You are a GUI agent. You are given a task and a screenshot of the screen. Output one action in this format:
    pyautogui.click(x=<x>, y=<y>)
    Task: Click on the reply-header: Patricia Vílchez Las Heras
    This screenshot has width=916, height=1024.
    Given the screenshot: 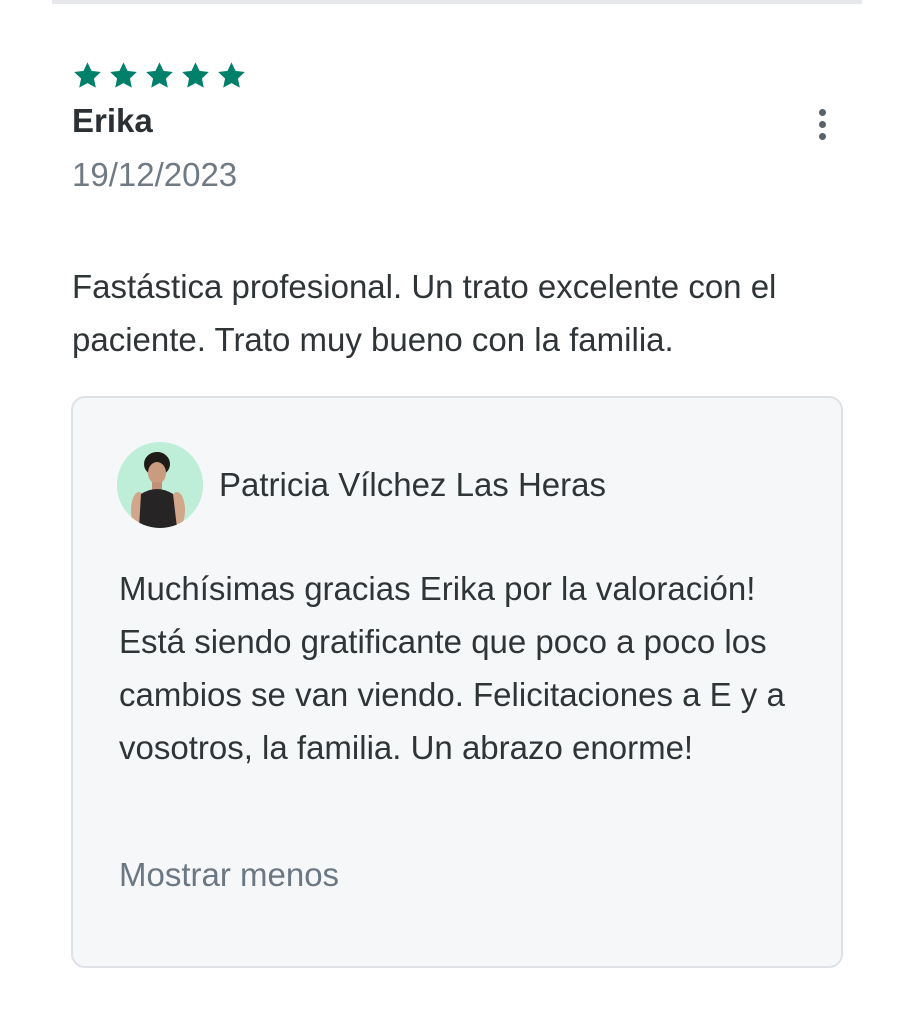 What is the action you would take?
    pyautogui.click(x=361, y=485)
    